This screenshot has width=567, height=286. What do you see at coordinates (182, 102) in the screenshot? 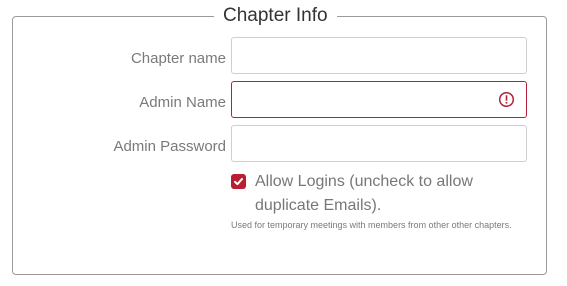
I see `admin-name-label: Admin Name` at bounding box center [182, 102].